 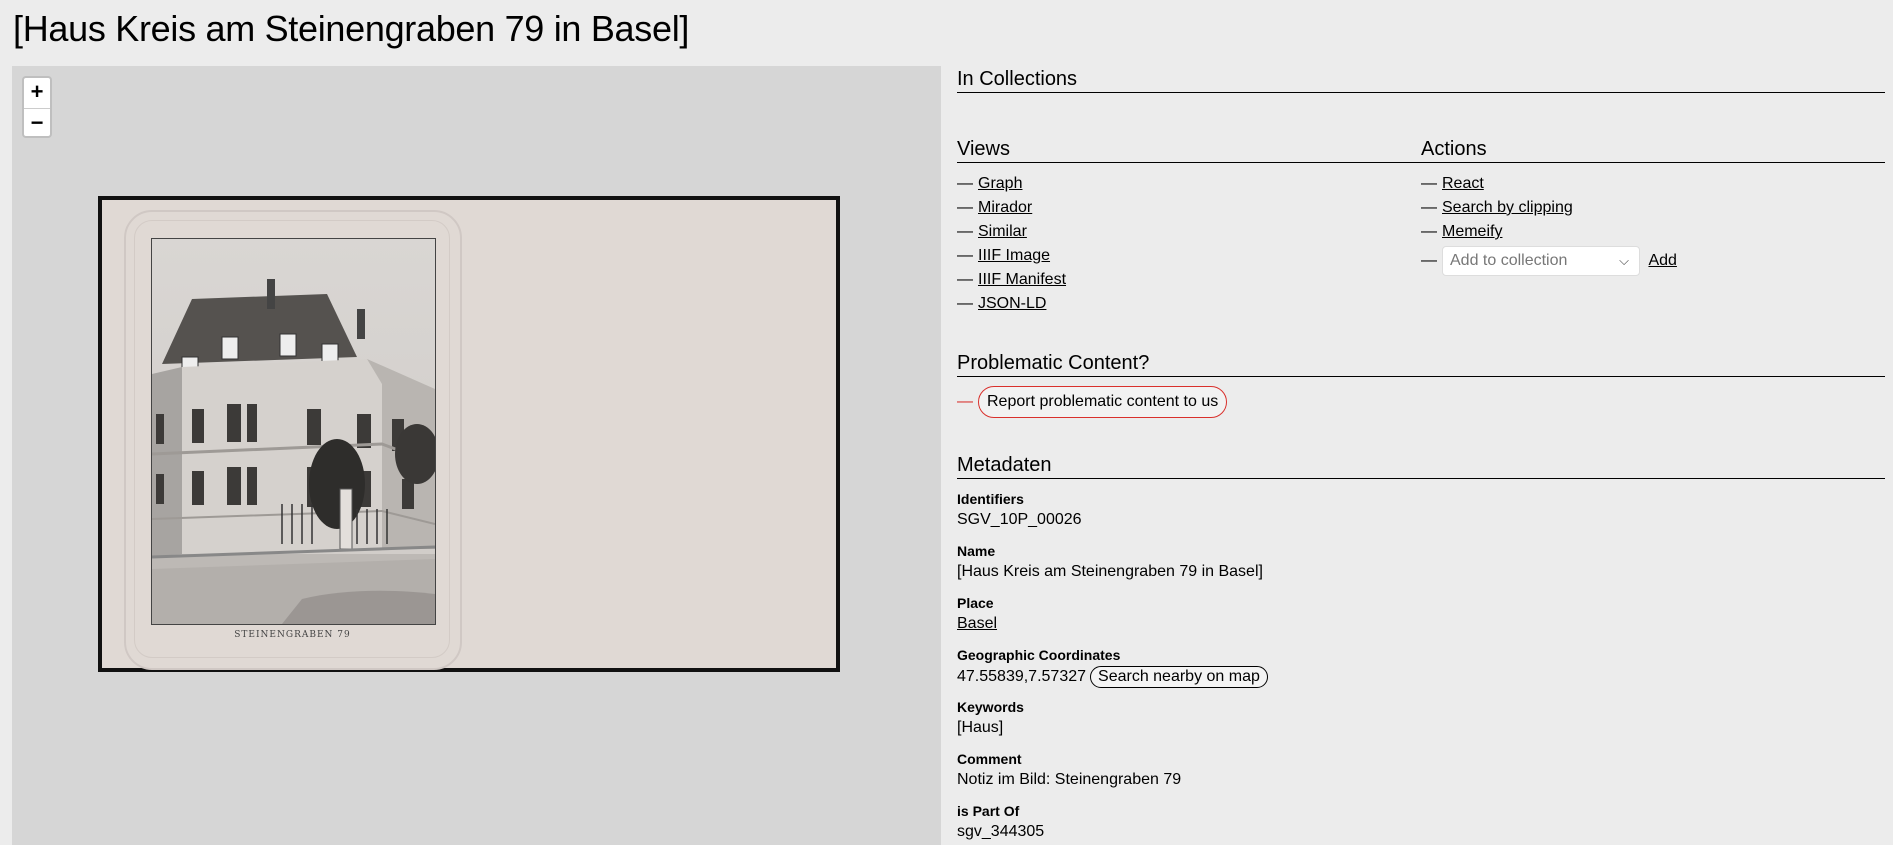 What do you see at coordinates (1103, 402) in the screenshot?
I see `report-problematic-button: Report problematic content to us` at bounding box center [1103, 402].